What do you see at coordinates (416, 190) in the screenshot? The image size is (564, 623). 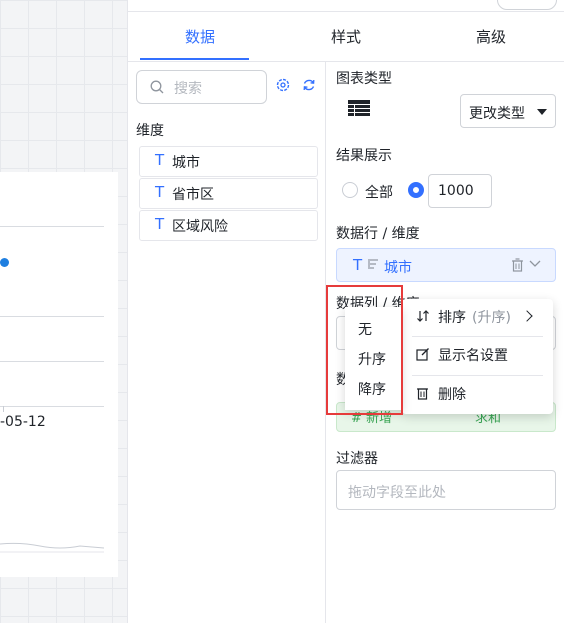 I see `radio-limit` at bounding box center [416, 190].